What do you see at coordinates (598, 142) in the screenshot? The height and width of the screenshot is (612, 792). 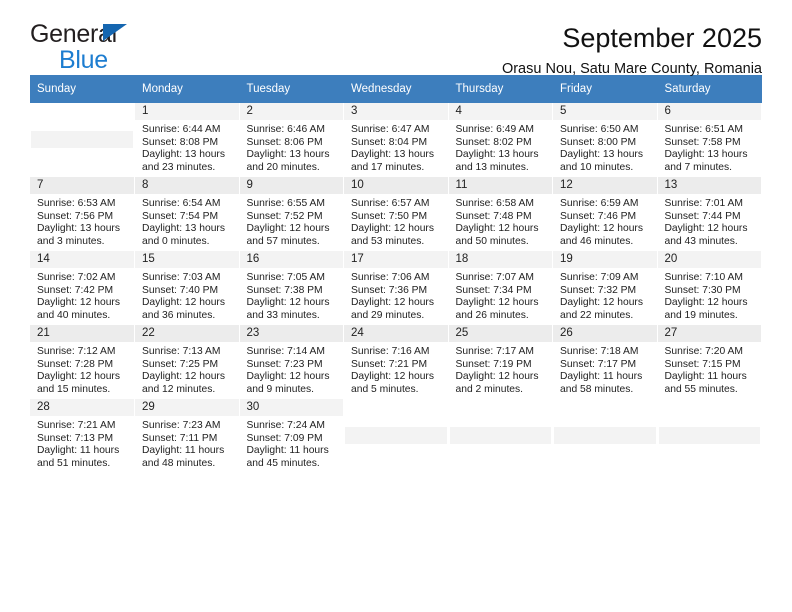 I see `sunset-text: Sunset: 8:00 PM` at bounding box center [598, 142].